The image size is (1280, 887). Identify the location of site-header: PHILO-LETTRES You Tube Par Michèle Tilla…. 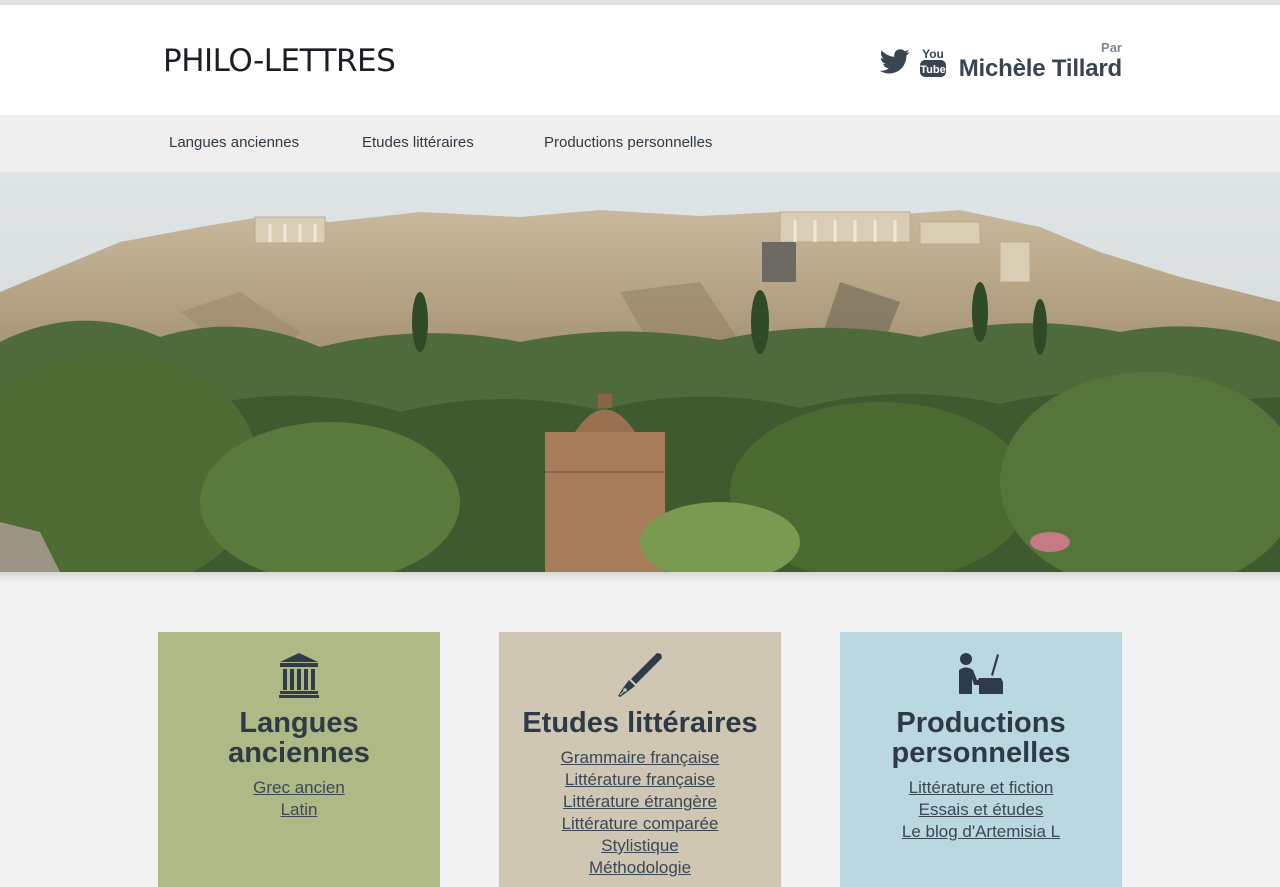
(640, 60).